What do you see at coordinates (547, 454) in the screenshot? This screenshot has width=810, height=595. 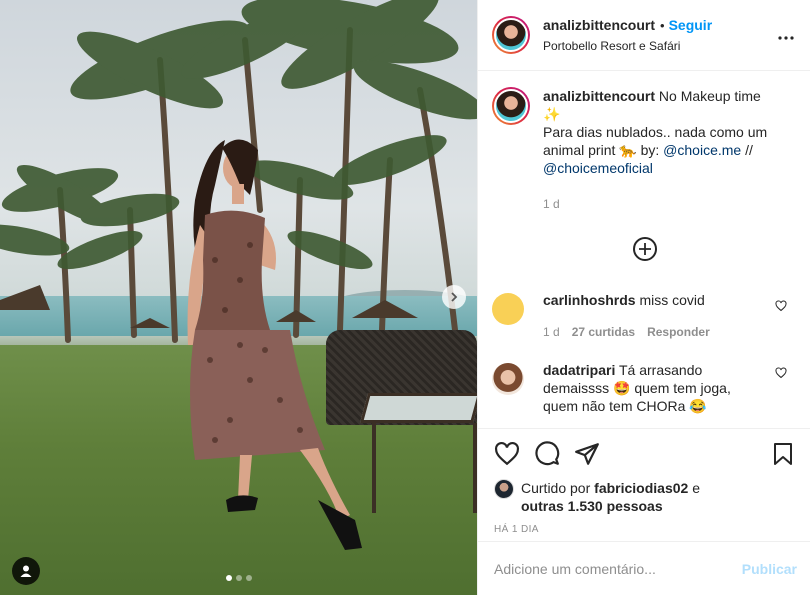 I see `comment-icon` at bounding box center [547, 454].